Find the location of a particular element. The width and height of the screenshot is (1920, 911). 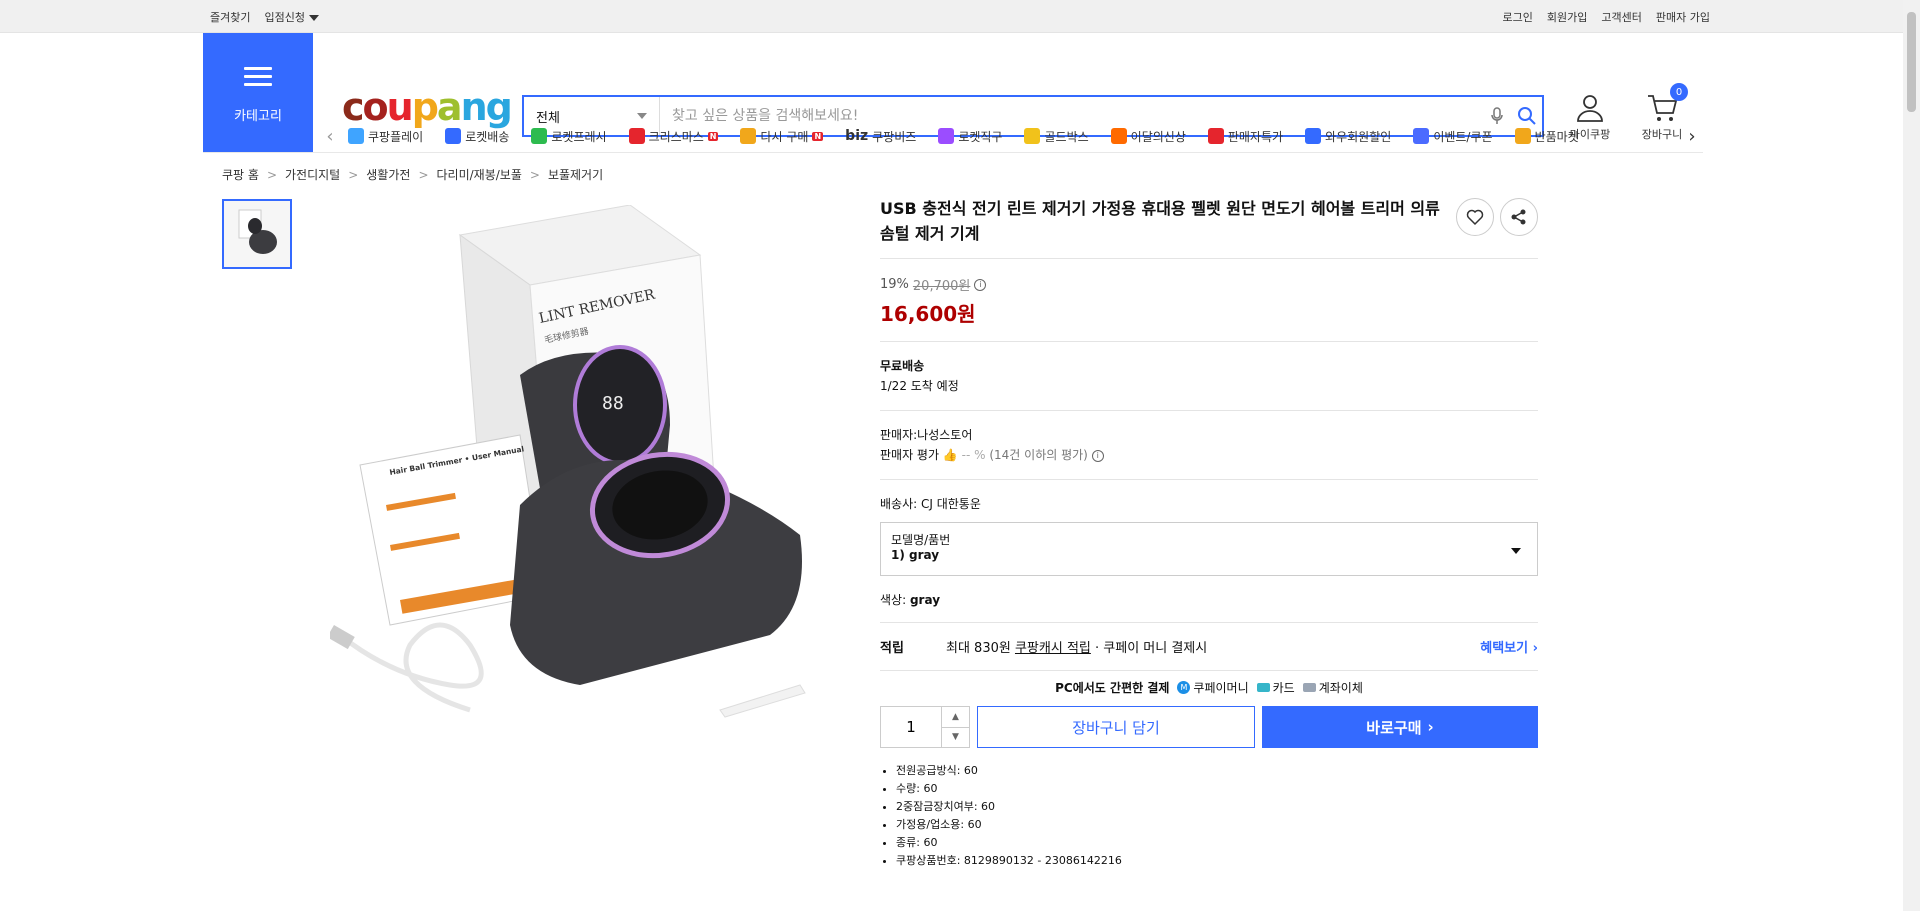

category-label: 골드박스 is located at coordinates (1066, 136).